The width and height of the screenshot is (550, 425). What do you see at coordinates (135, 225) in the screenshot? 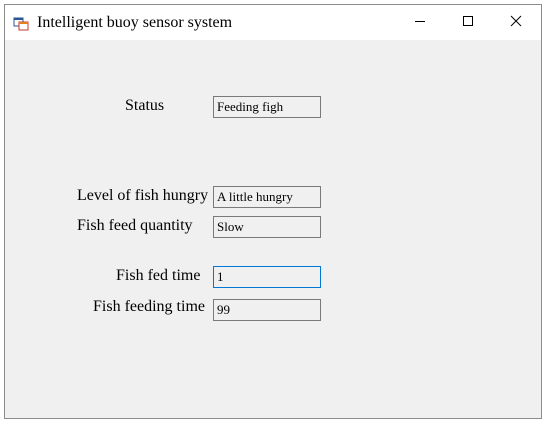
I see `feed-quantity-label: Fish feed quantity` at bounding box center [135, 225].